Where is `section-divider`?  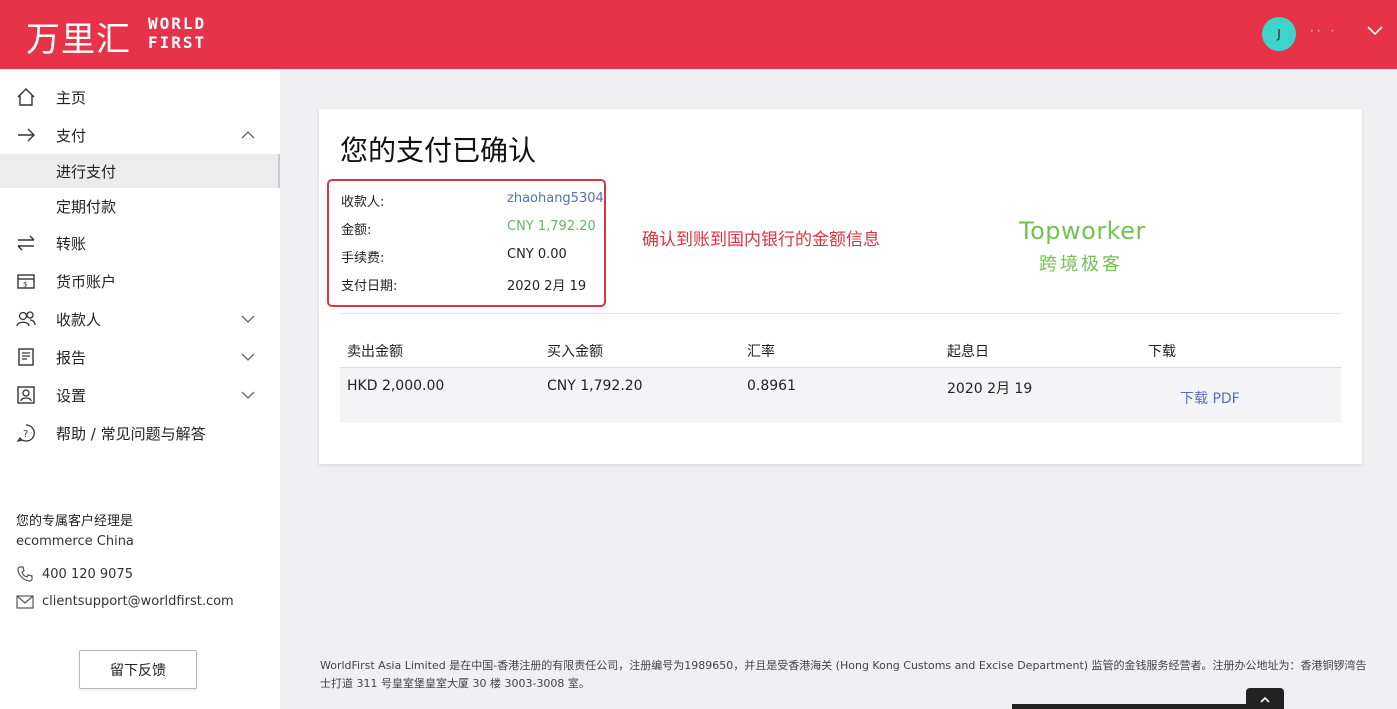 section-divider is located at coordinates (840, 313).